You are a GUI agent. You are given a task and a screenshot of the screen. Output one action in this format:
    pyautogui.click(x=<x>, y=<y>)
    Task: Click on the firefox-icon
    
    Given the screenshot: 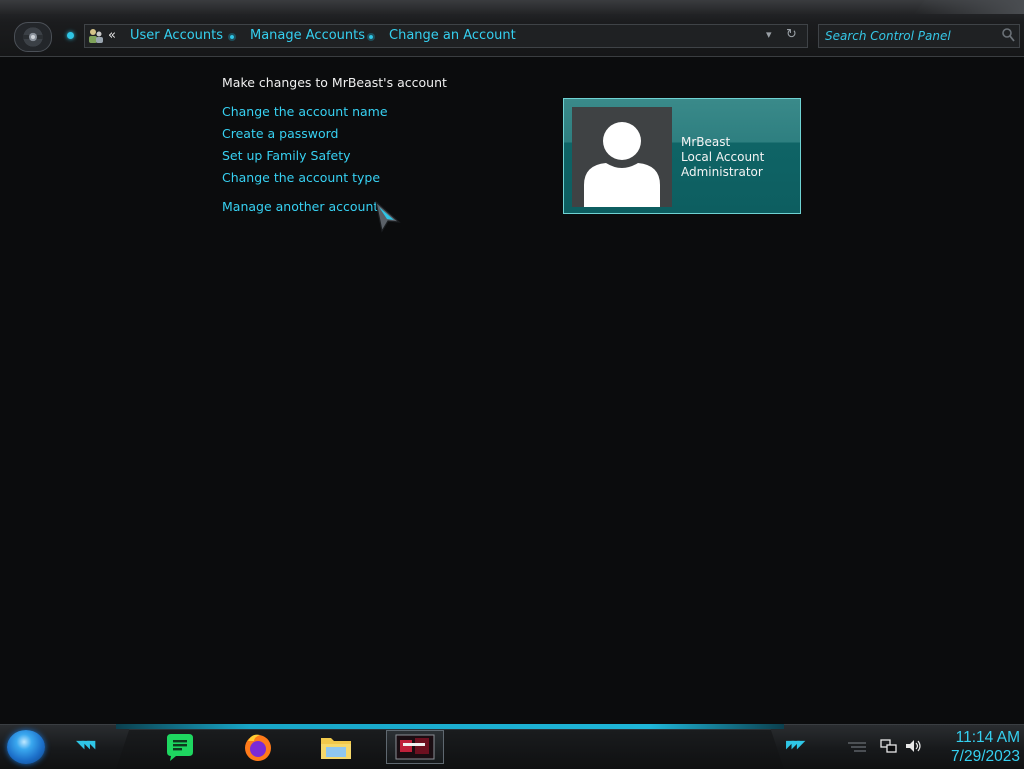 What is the action you would take?
    pyautogui.click(x=258, y=747)
    